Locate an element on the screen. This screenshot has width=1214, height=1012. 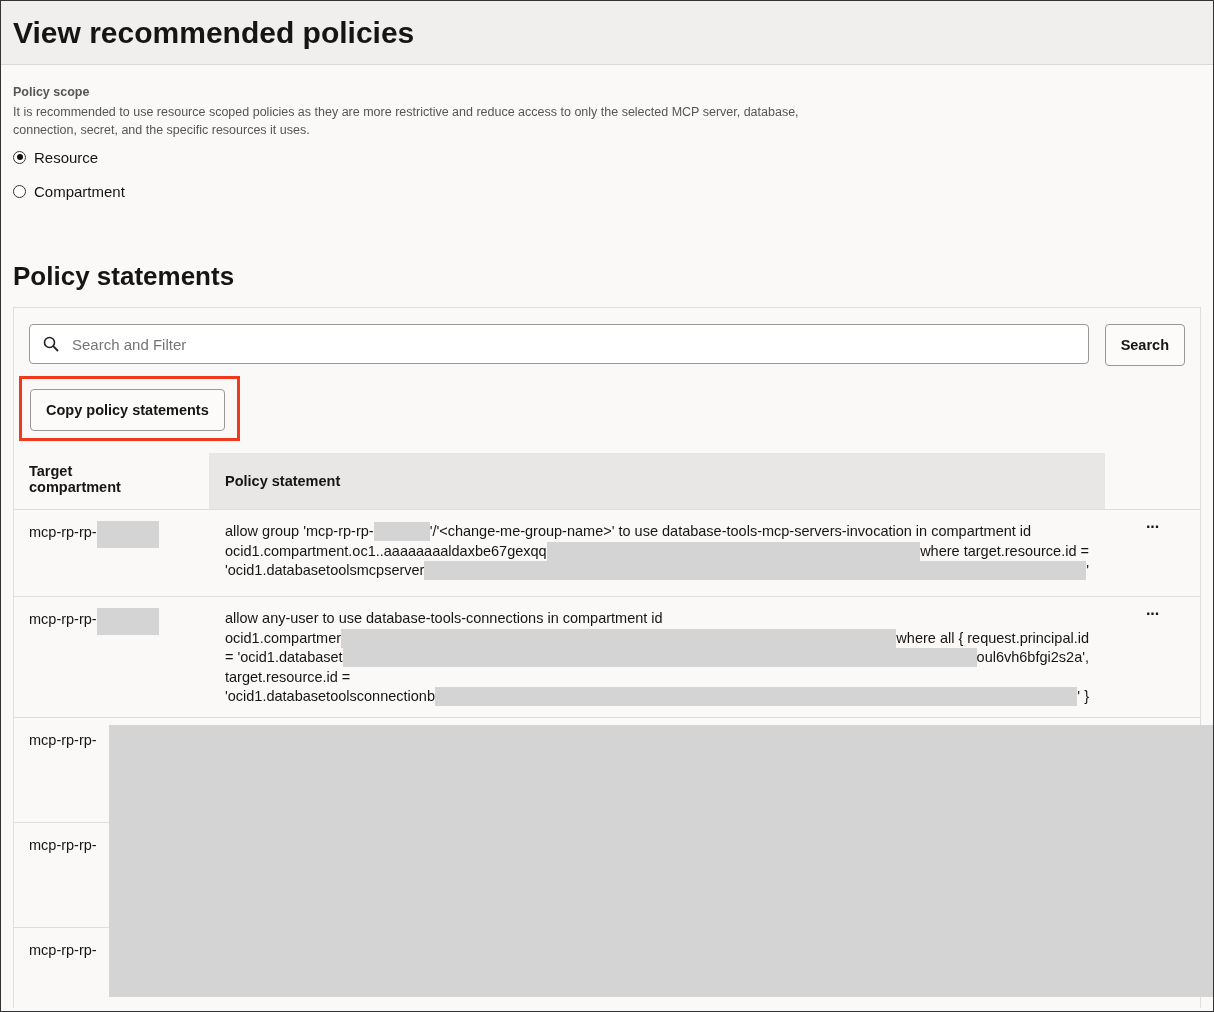
statement-text: '/'<change-me-group-name>' to use database-tools-mcp-servers-invocation in compartment id is located at coordinates (730, 531).